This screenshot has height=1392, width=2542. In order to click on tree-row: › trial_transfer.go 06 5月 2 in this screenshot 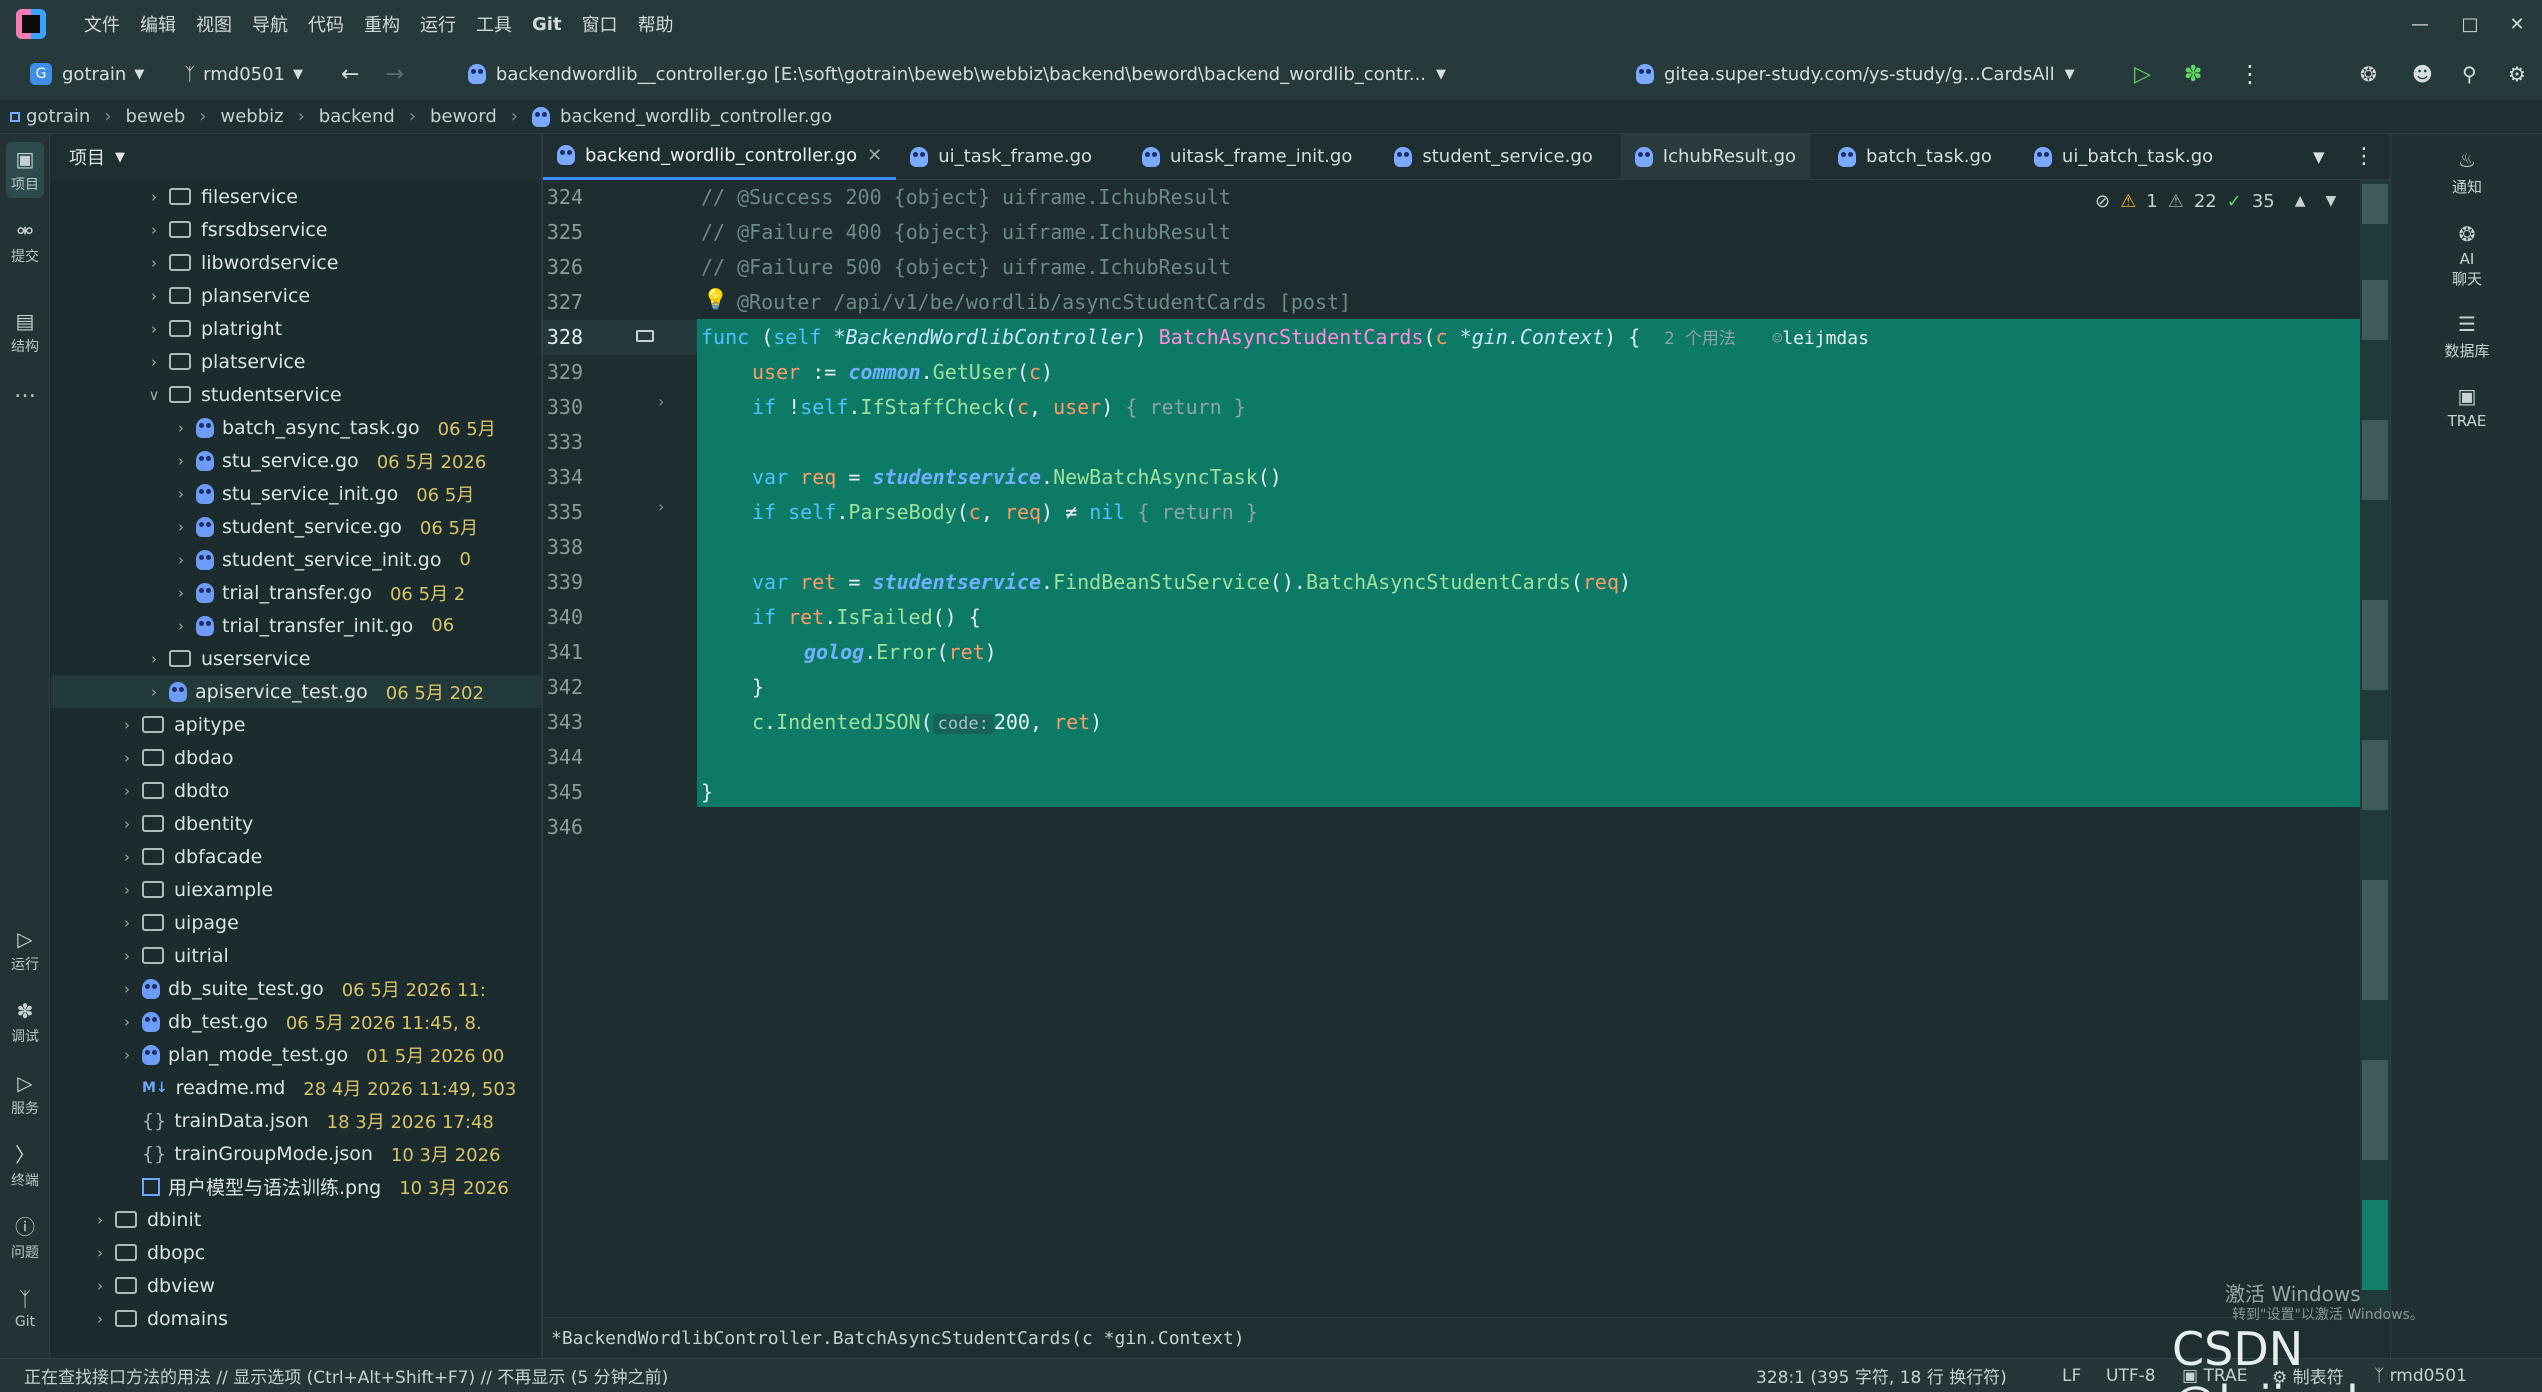, I will do `click(296, 592)`.